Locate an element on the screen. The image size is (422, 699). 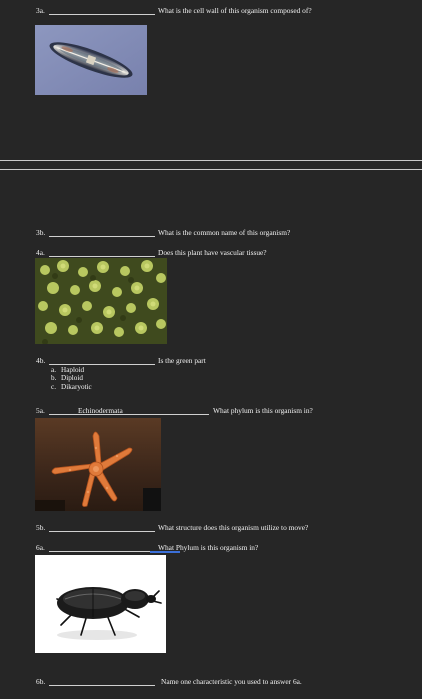
answer-text-5a: Echinodermata is located at coordinates (100, 410).